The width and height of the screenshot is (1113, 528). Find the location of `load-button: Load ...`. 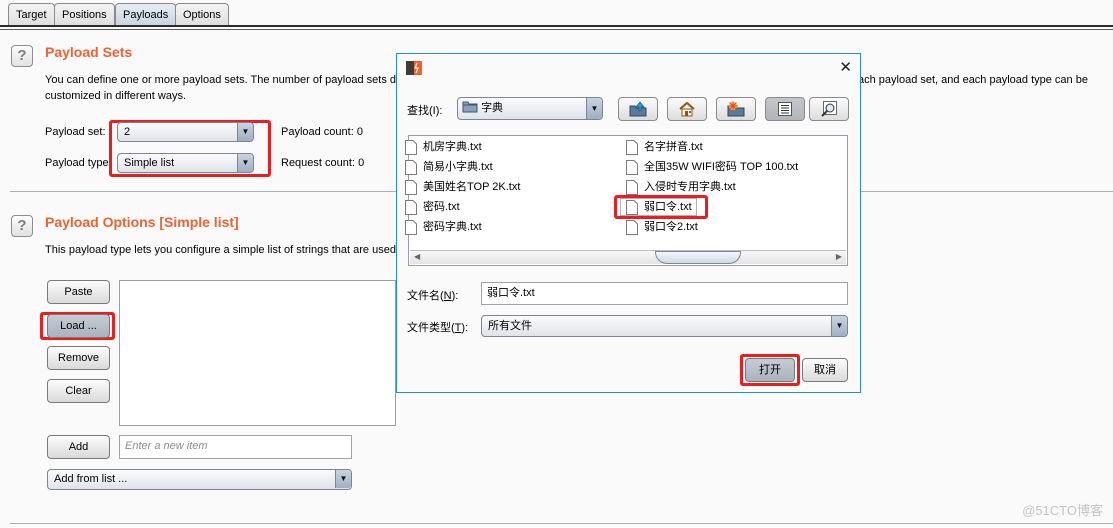

load-button: Load ... is located at coordinates (78, 326).